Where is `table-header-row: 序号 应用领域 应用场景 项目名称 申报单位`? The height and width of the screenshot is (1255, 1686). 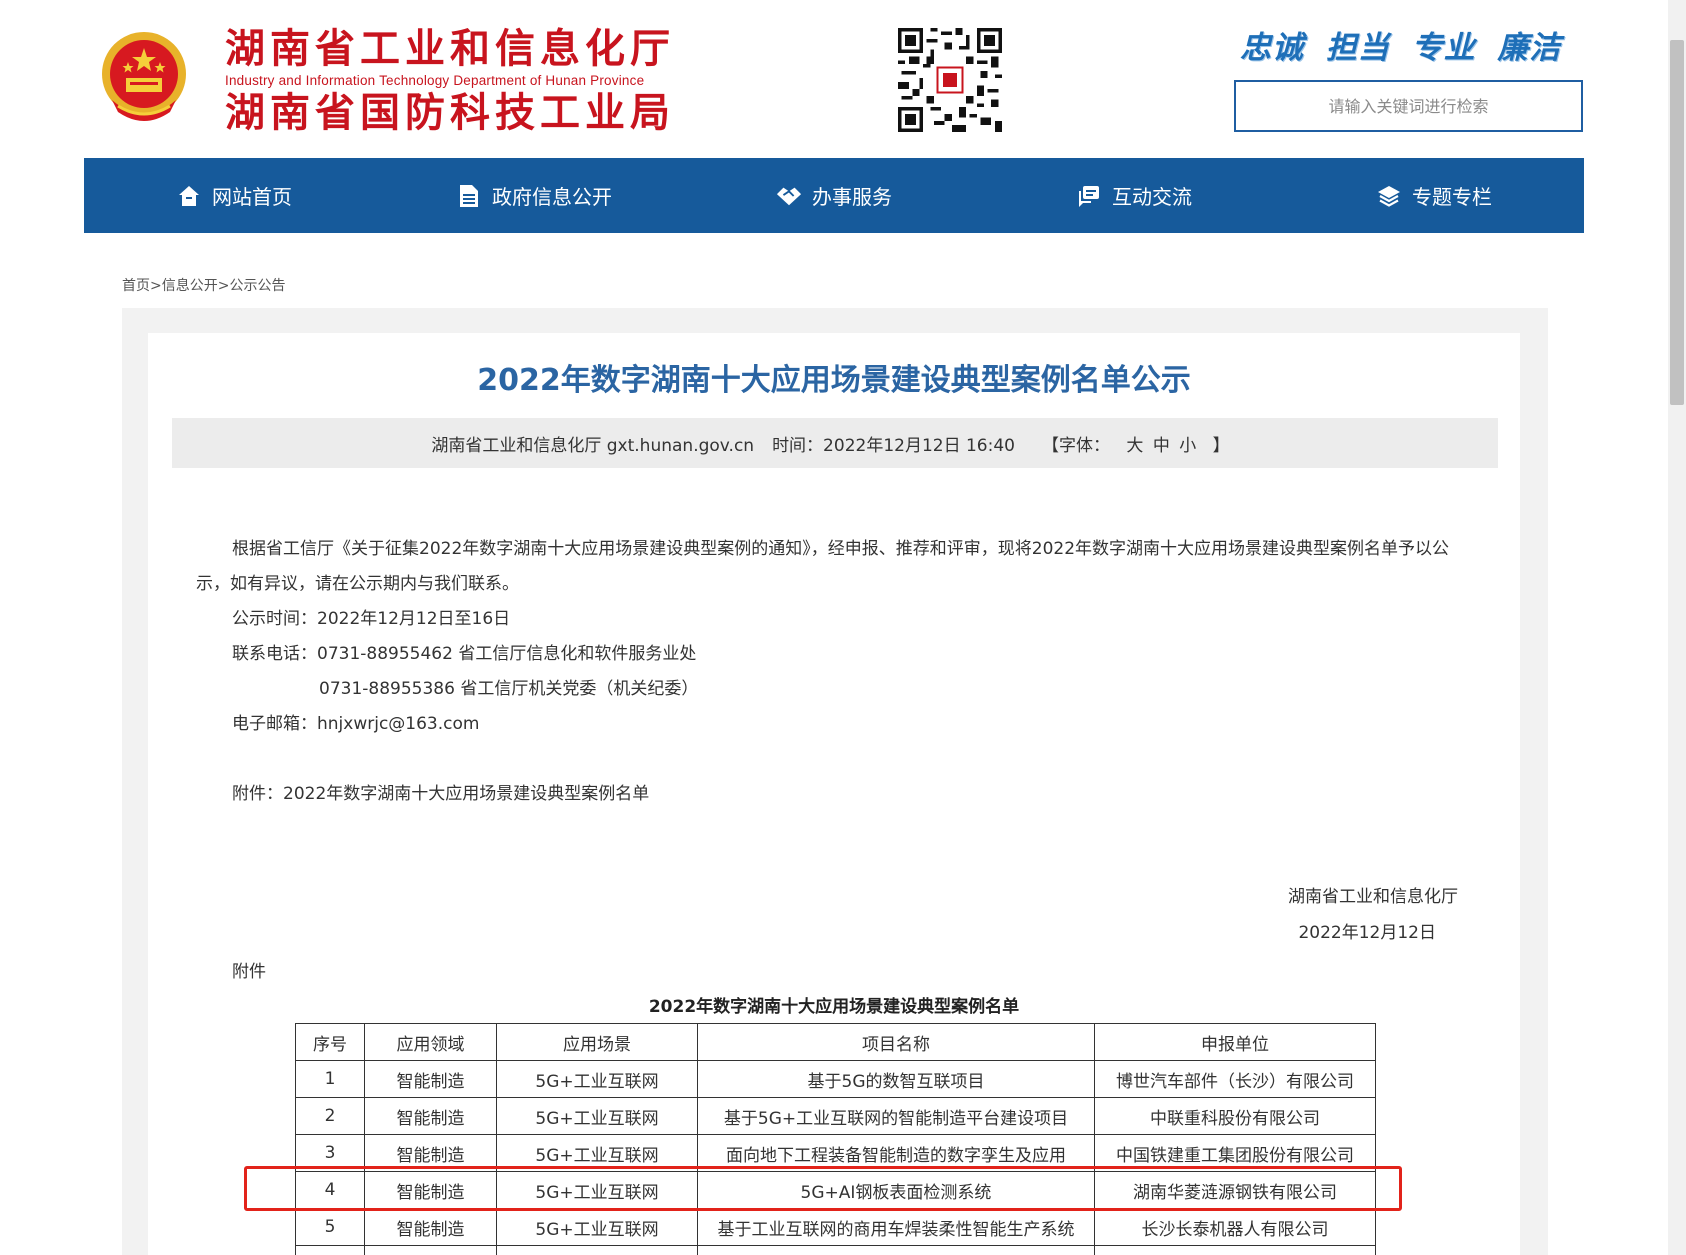
table-header-row: 序号 应用领域 应用场景 项目名称 申报单位 is located at coordinates (835, 1042).